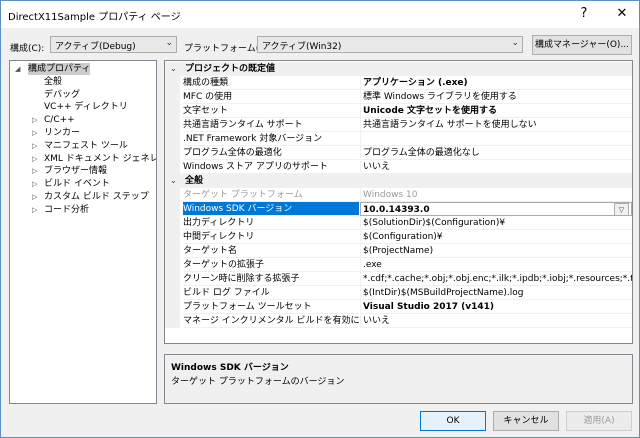 The width and height of the screenshot is (640, 438). What do you see at coordinates (271, 97) in the screenshot?
I see `property-name: MFC の使用` at bounding box center [271, 97].